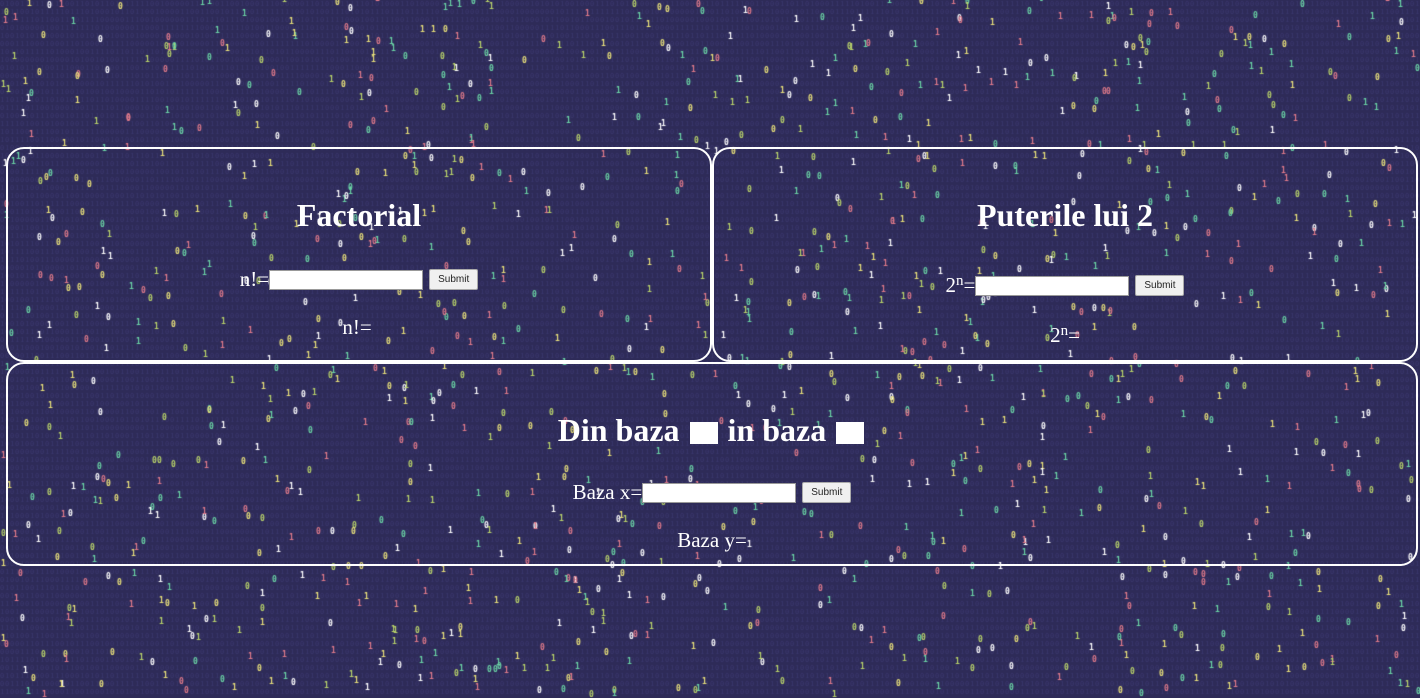 This screenshot has height=698, width=1420. Describe the element at coordinates (607, 492) in the screenshot. I see `base-x-label: Baza x=` at that location.